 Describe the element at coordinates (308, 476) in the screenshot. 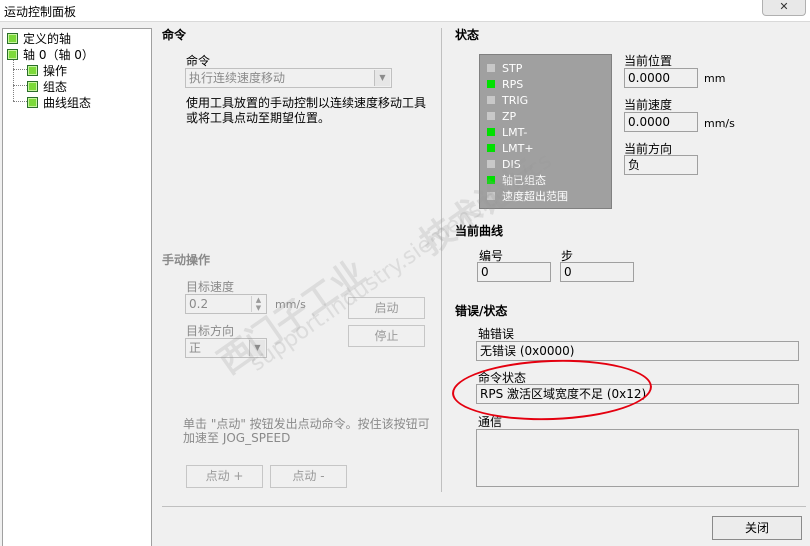

I see `jog-minus-button: 点动 -` at that location.